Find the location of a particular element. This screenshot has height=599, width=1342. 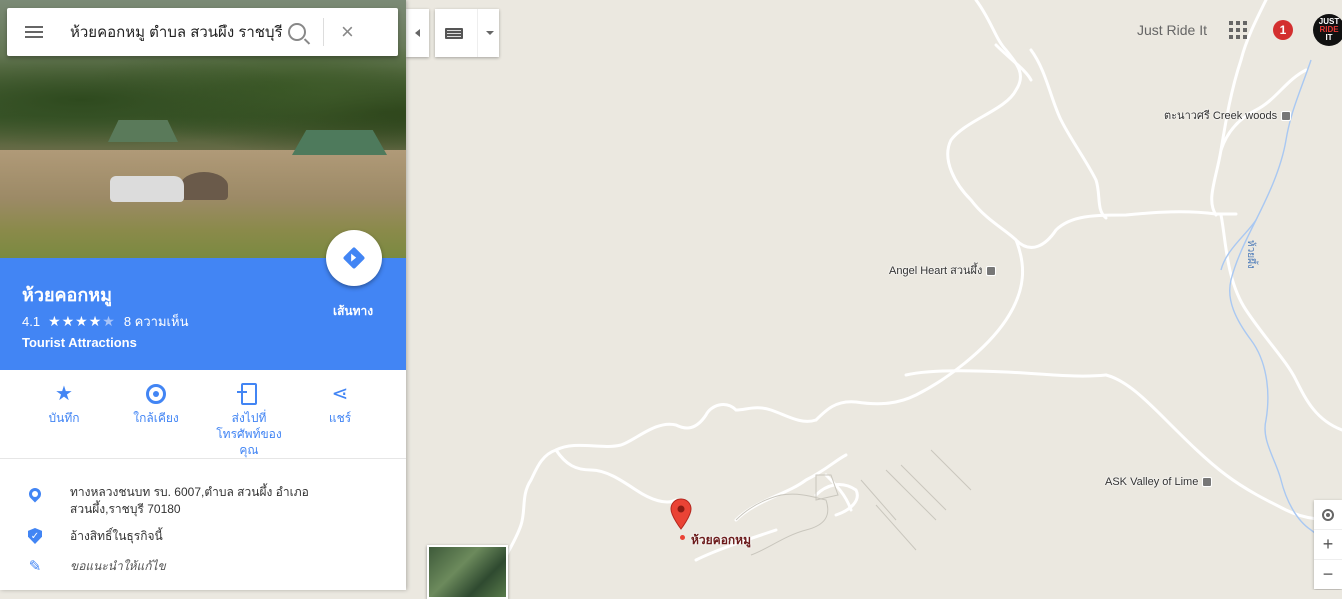

save-label: บันทึก is located at coordinates (64, 418).